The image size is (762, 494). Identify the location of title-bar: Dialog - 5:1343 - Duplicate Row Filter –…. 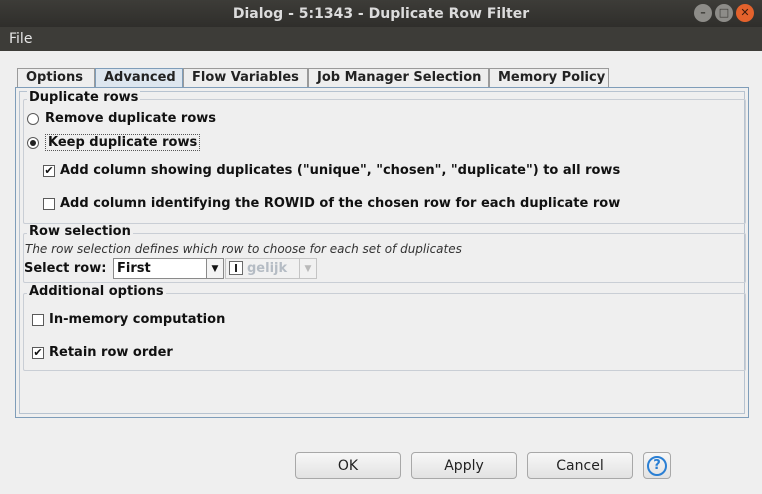
(381, 13).